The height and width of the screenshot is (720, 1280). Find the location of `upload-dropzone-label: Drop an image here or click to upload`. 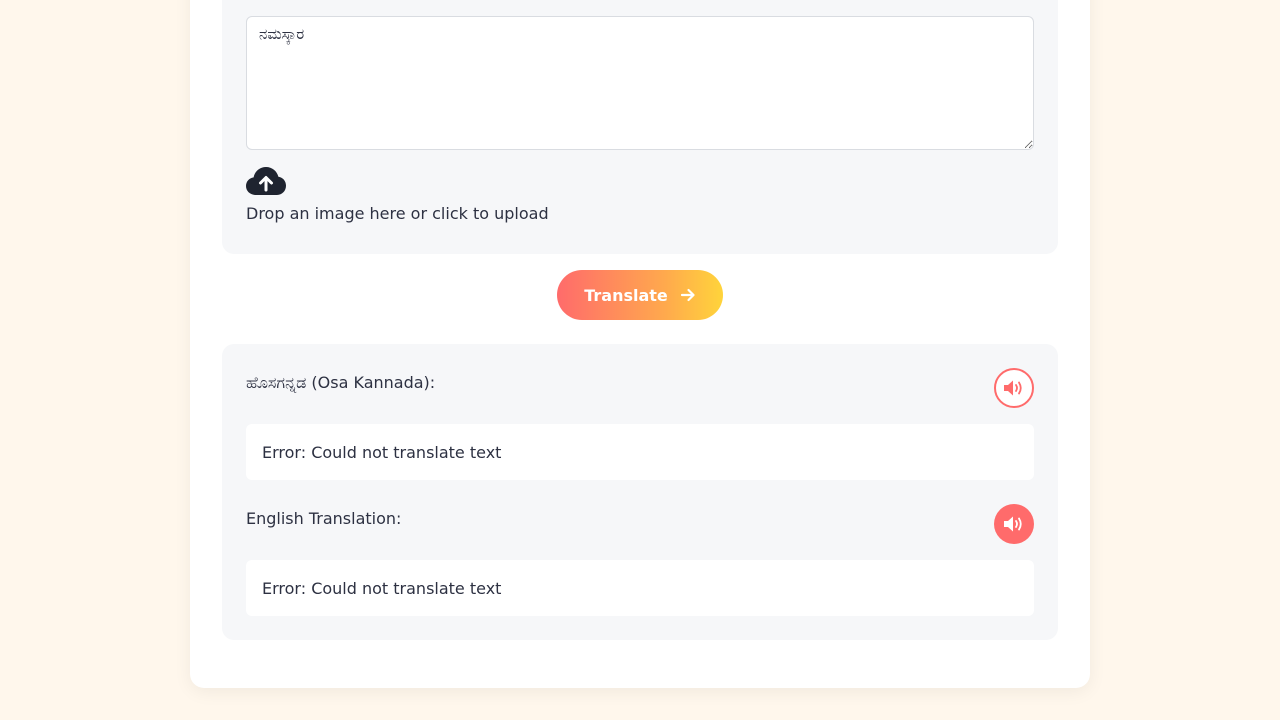

upload-dropzone-label: Drop an image here or click to upload is located at coordinates (397, 213).